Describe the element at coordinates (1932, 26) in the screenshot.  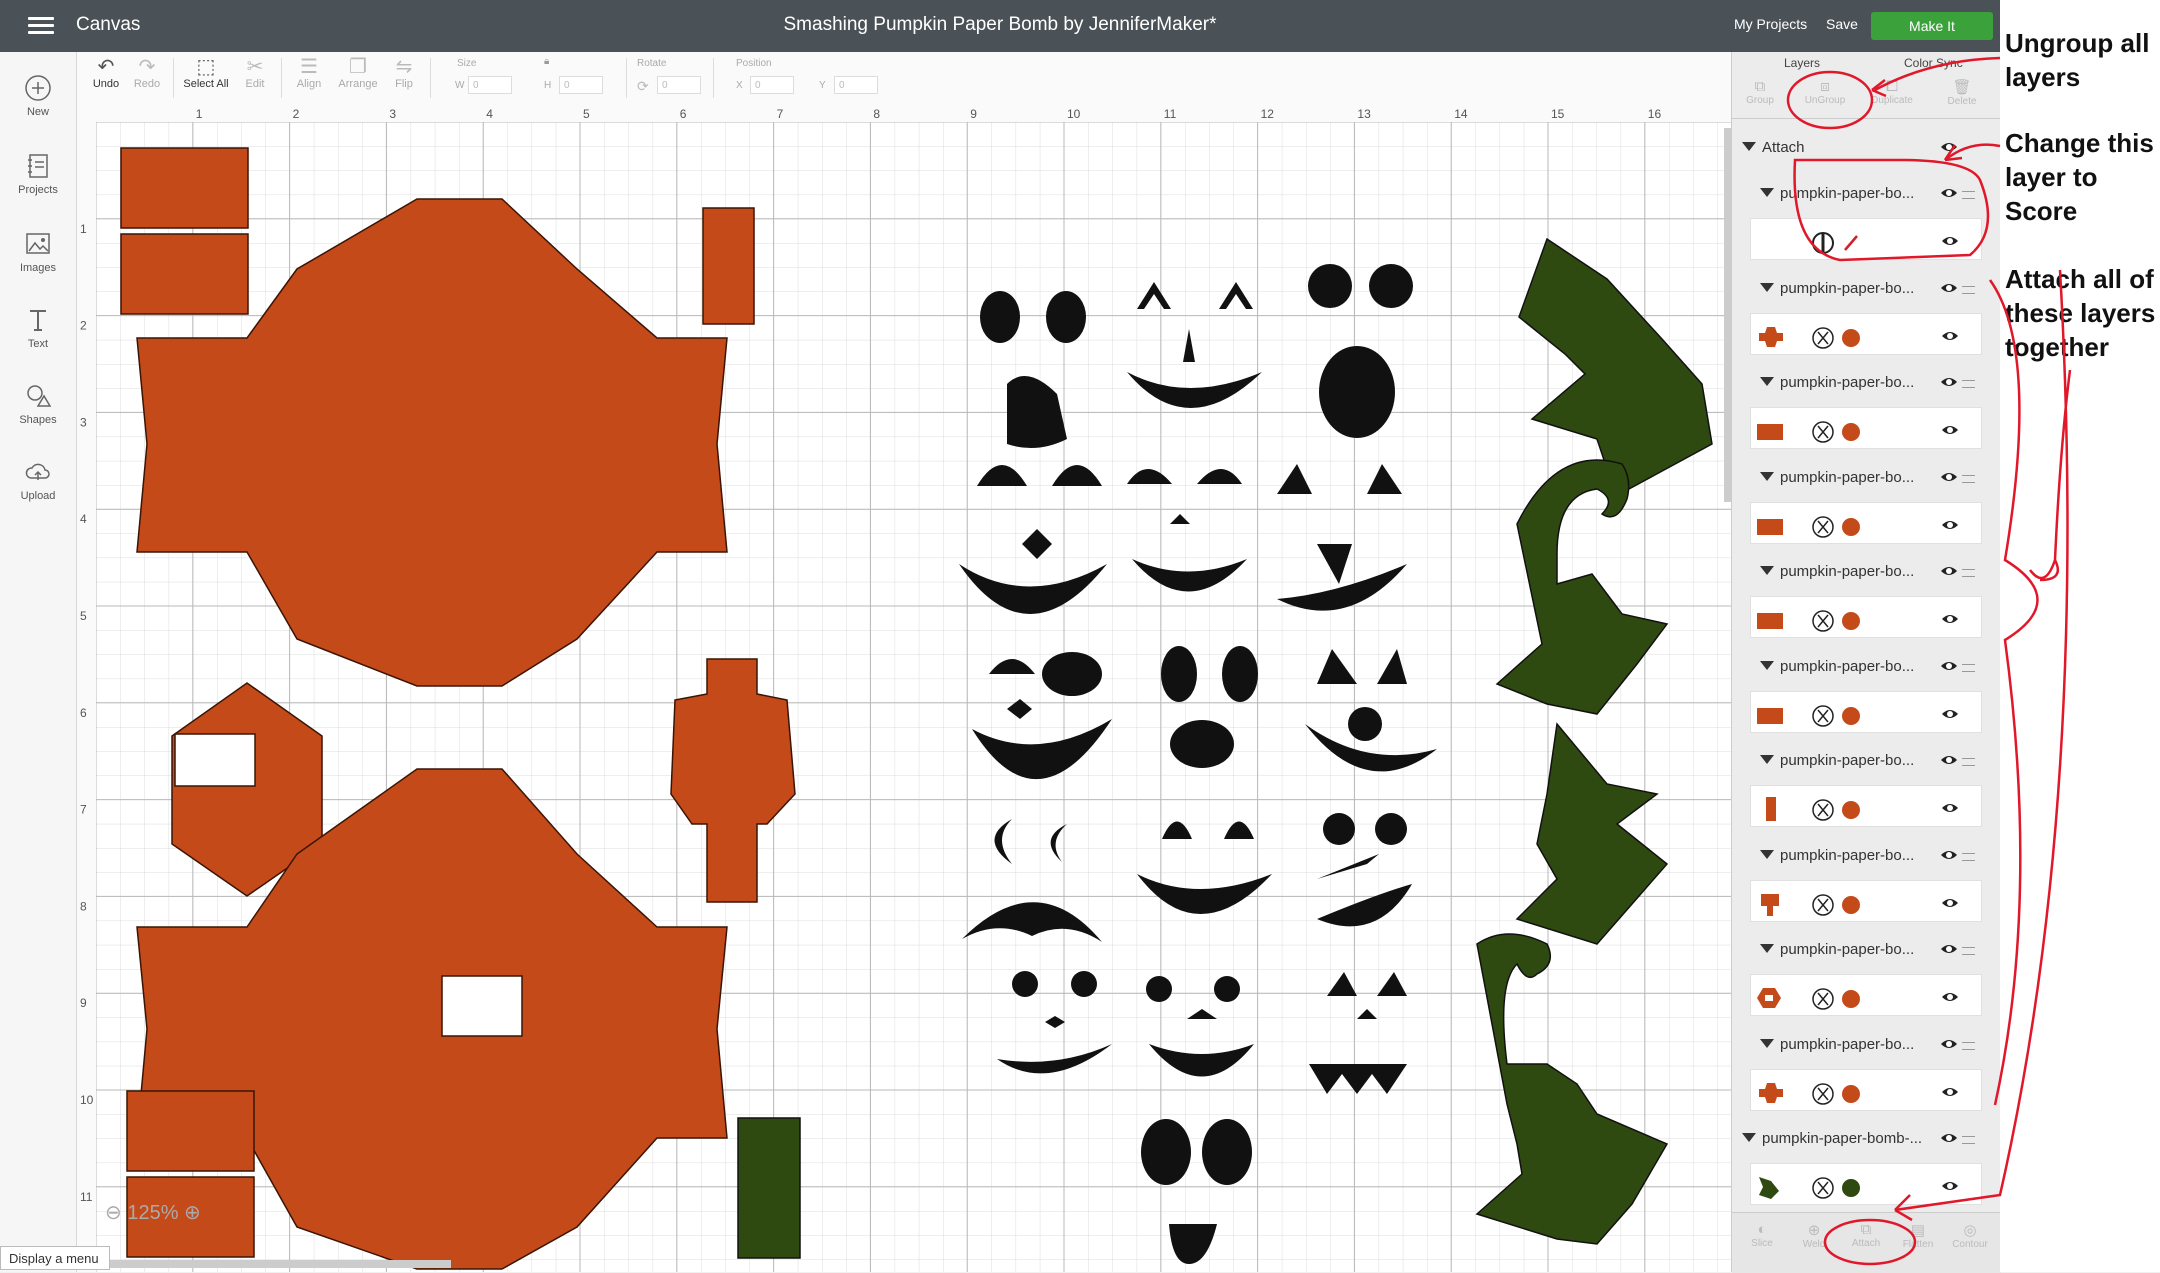
I see `make-it-button: Make It` at that location.